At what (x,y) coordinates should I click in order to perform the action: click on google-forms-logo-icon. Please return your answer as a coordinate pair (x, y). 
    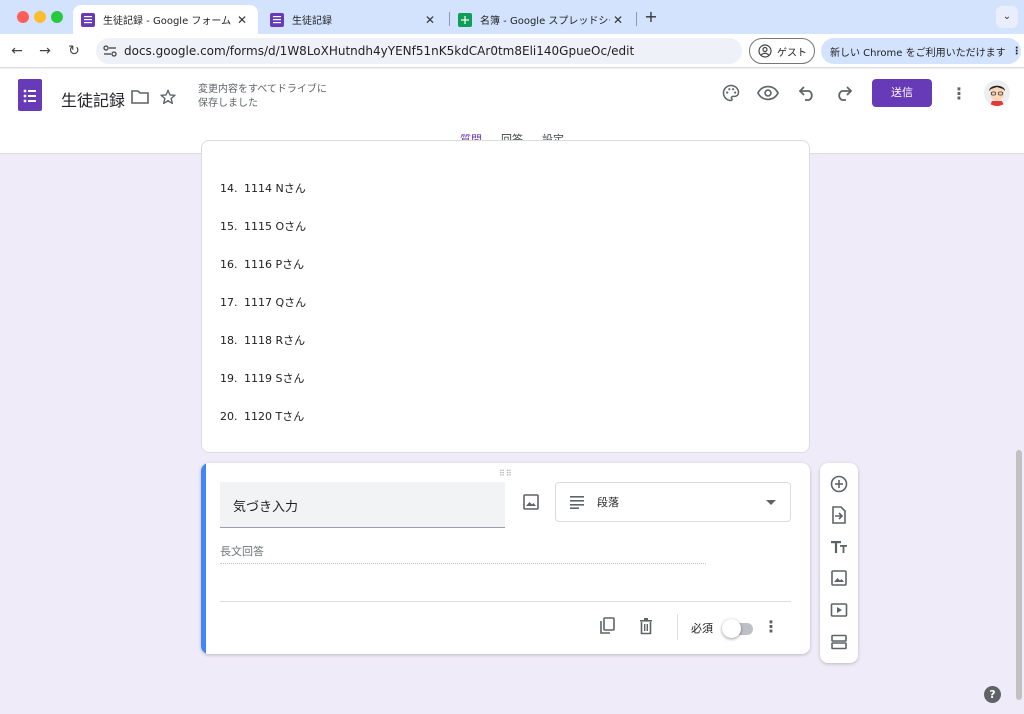
    Looking at the image, I should click on (30, 95).